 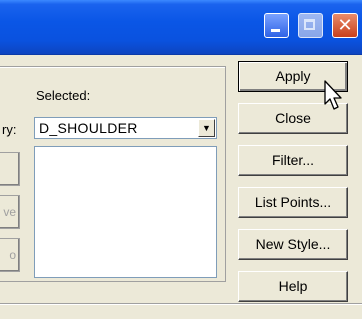 I want to click on minimize-icon, so click(x=275, y=30).